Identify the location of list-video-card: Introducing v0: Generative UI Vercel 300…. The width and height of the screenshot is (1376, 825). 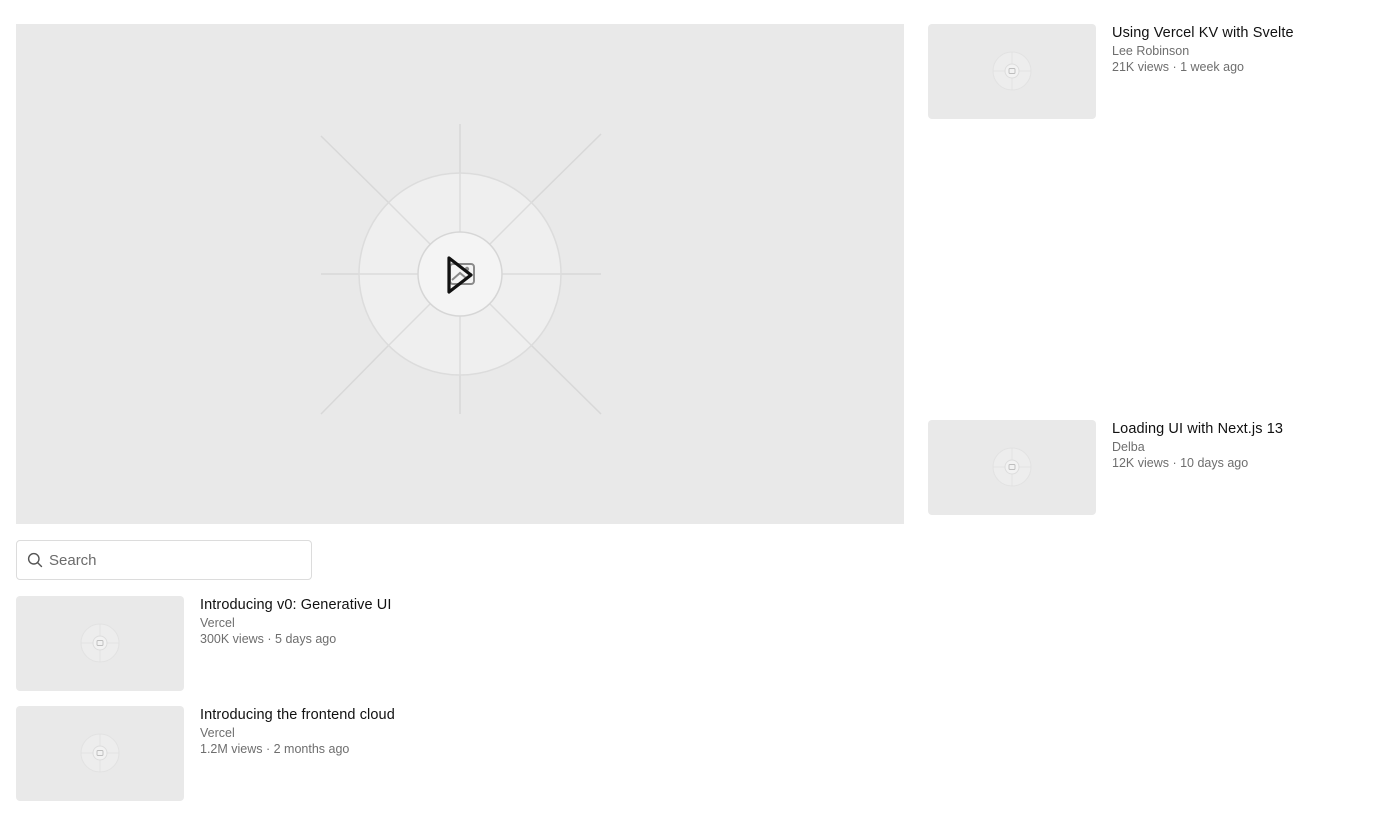
(226, 644).